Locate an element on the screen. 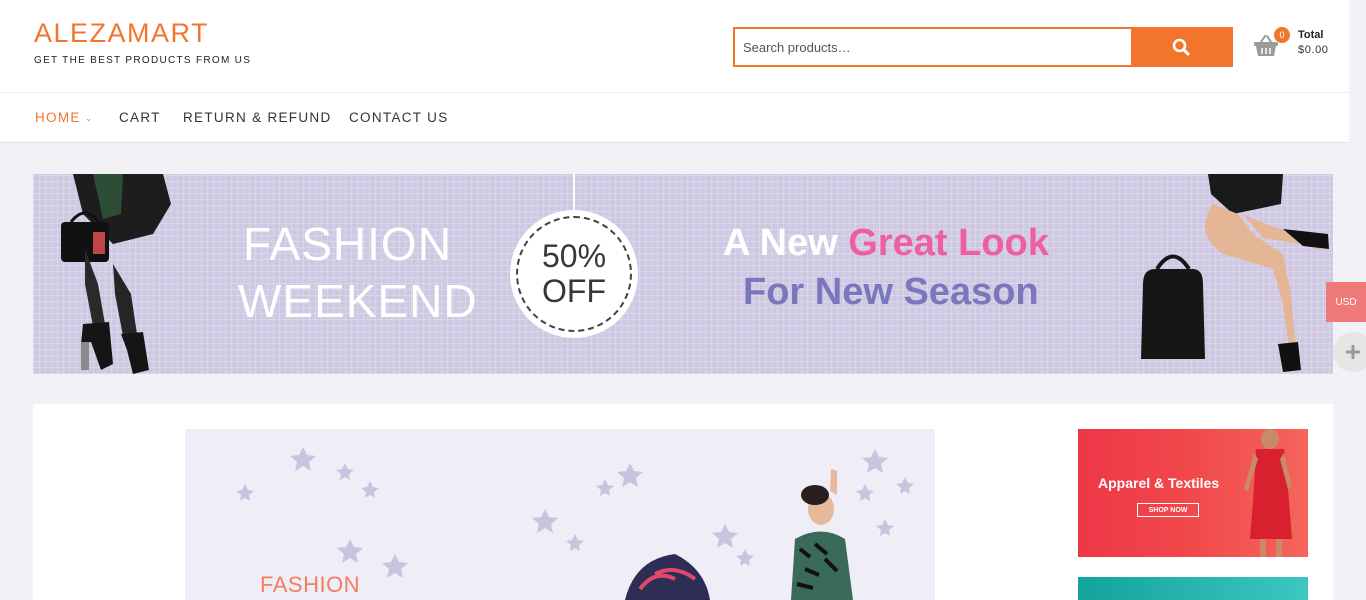 The height and width of the screenshot is (600, 1366). cart-total-value: $0.00 is located at coordinates (1313, 50).